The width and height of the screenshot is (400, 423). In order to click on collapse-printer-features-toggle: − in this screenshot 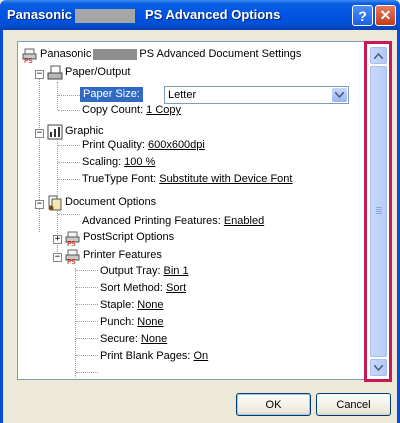, I will do `click(57, 257)`.